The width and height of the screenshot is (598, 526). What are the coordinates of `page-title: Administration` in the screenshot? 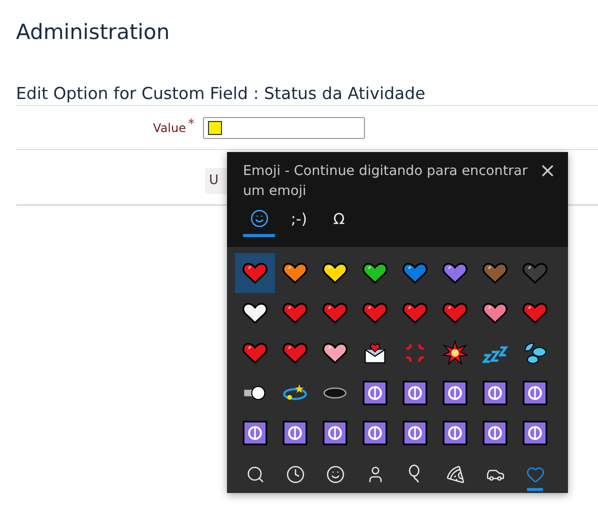 It's located at (93, 32).